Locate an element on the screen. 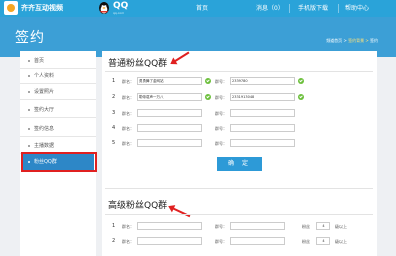 Image resolution: width=396 pixels, height=256 pixels. site-name: 齐齐互动视频 is located at coordinates (42, 8).